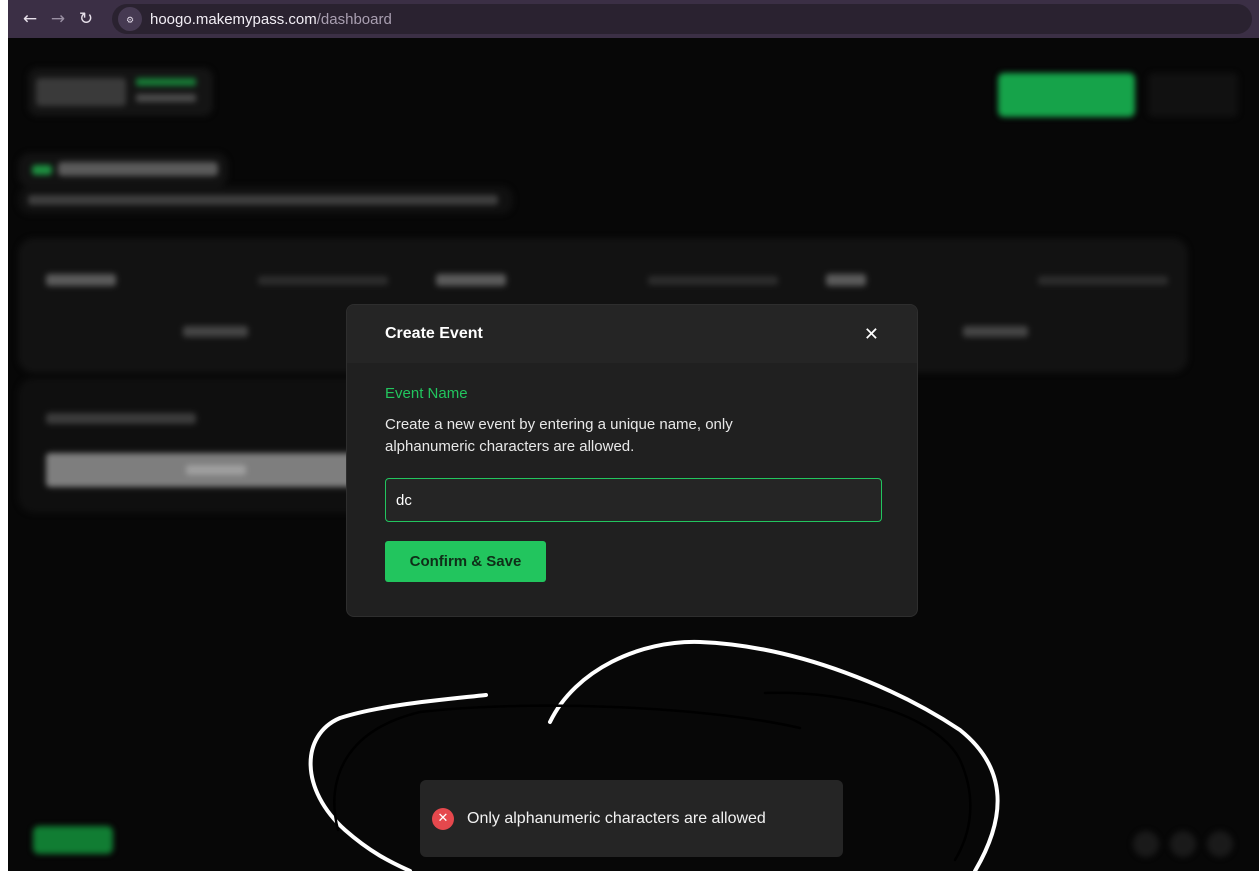 This screenshot has width=1259, height=871. What do you see at coordinates (632, 334) in the screenshot?
I see `modal-header: Create Event ✕` at bounding box center [632, 334].